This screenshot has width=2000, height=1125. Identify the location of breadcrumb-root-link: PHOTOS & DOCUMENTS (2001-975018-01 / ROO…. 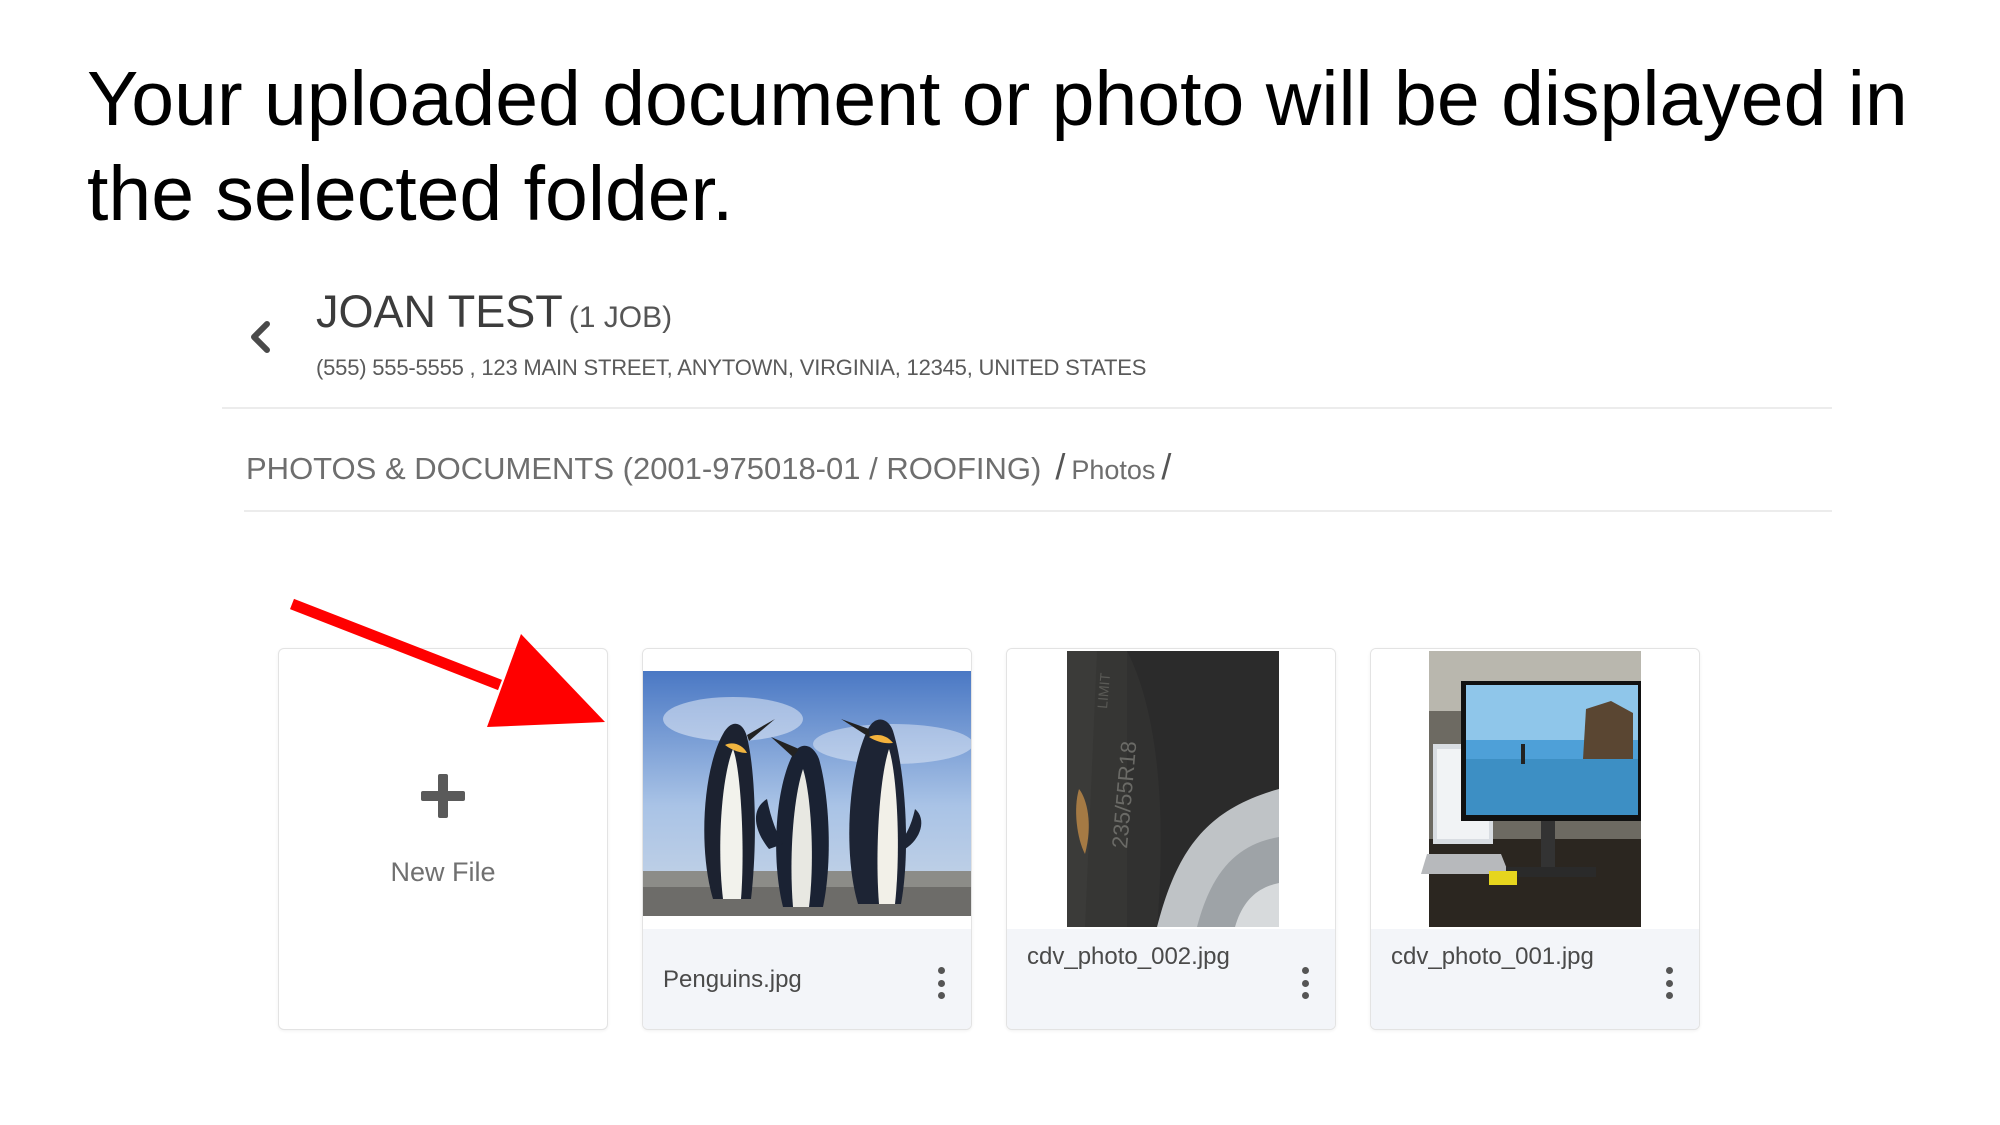
(643, 469).